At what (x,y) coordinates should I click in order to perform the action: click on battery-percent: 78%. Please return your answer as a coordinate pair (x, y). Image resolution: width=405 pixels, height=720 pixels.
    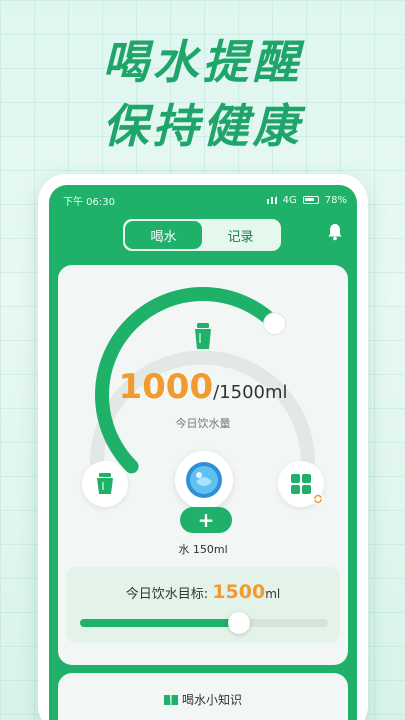
    Looking at the image, I should click on (335, 200).